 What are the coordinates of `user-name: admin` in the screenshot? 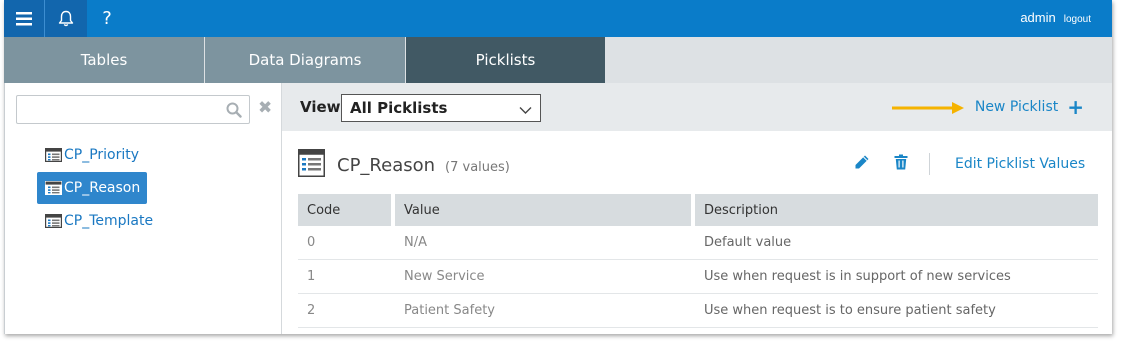 It's located at (1037, 17).